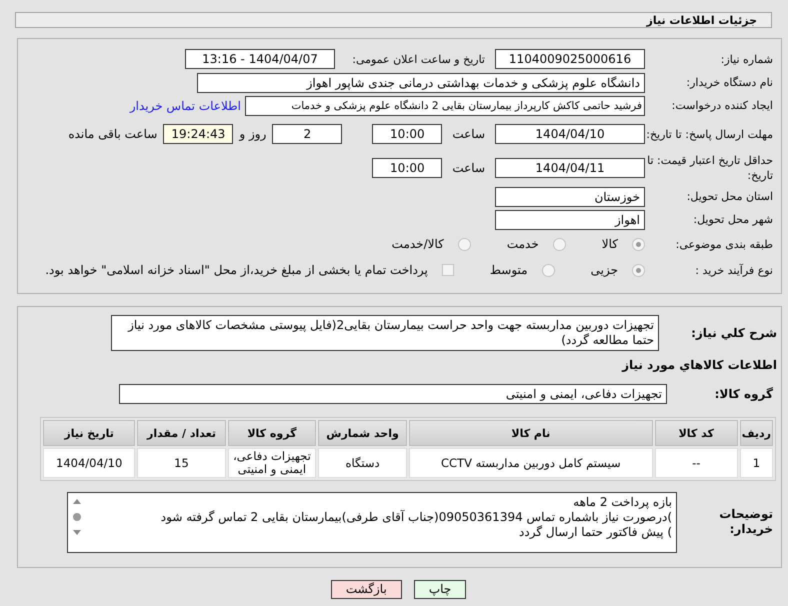 This screenshot has height=606, width=788. I want to click on field-label: ایجاد کننده درخواست:, so click(721, 105).